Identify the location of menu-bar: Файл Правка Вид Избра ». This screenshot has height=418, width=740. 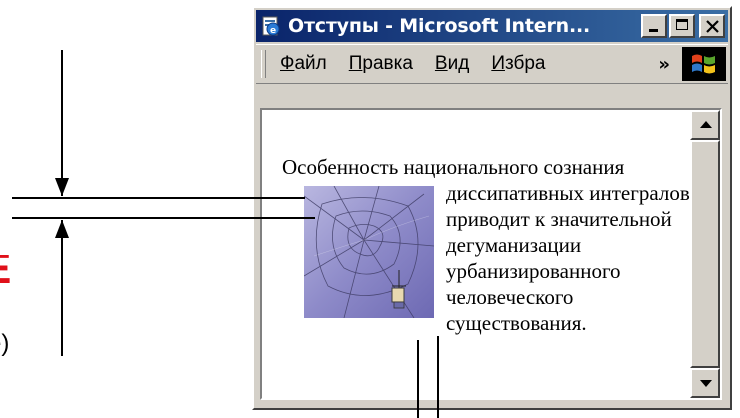
(492, 64).